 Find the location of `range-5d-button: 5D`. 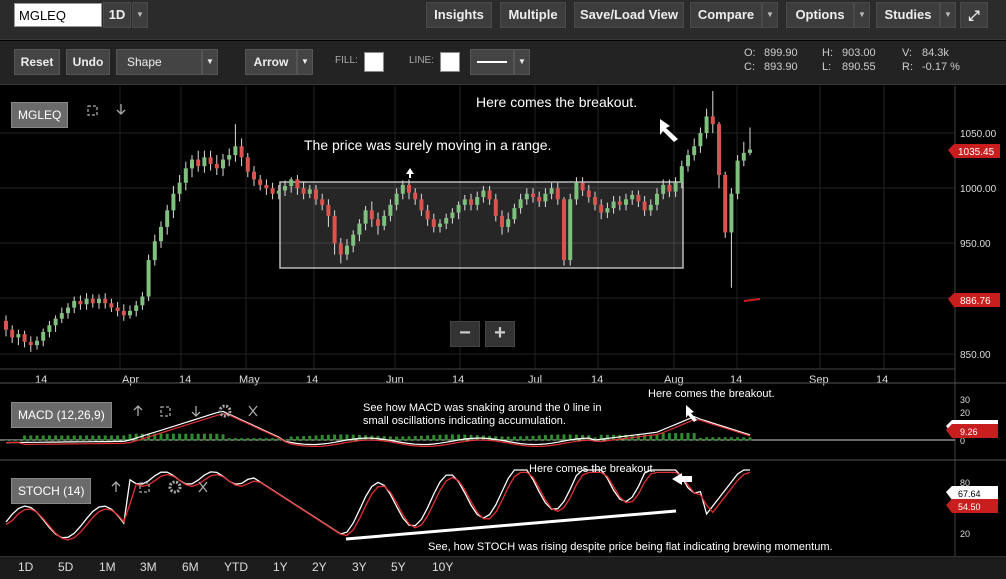

range-5d-button: 5D is located at coordinates (65, 567).